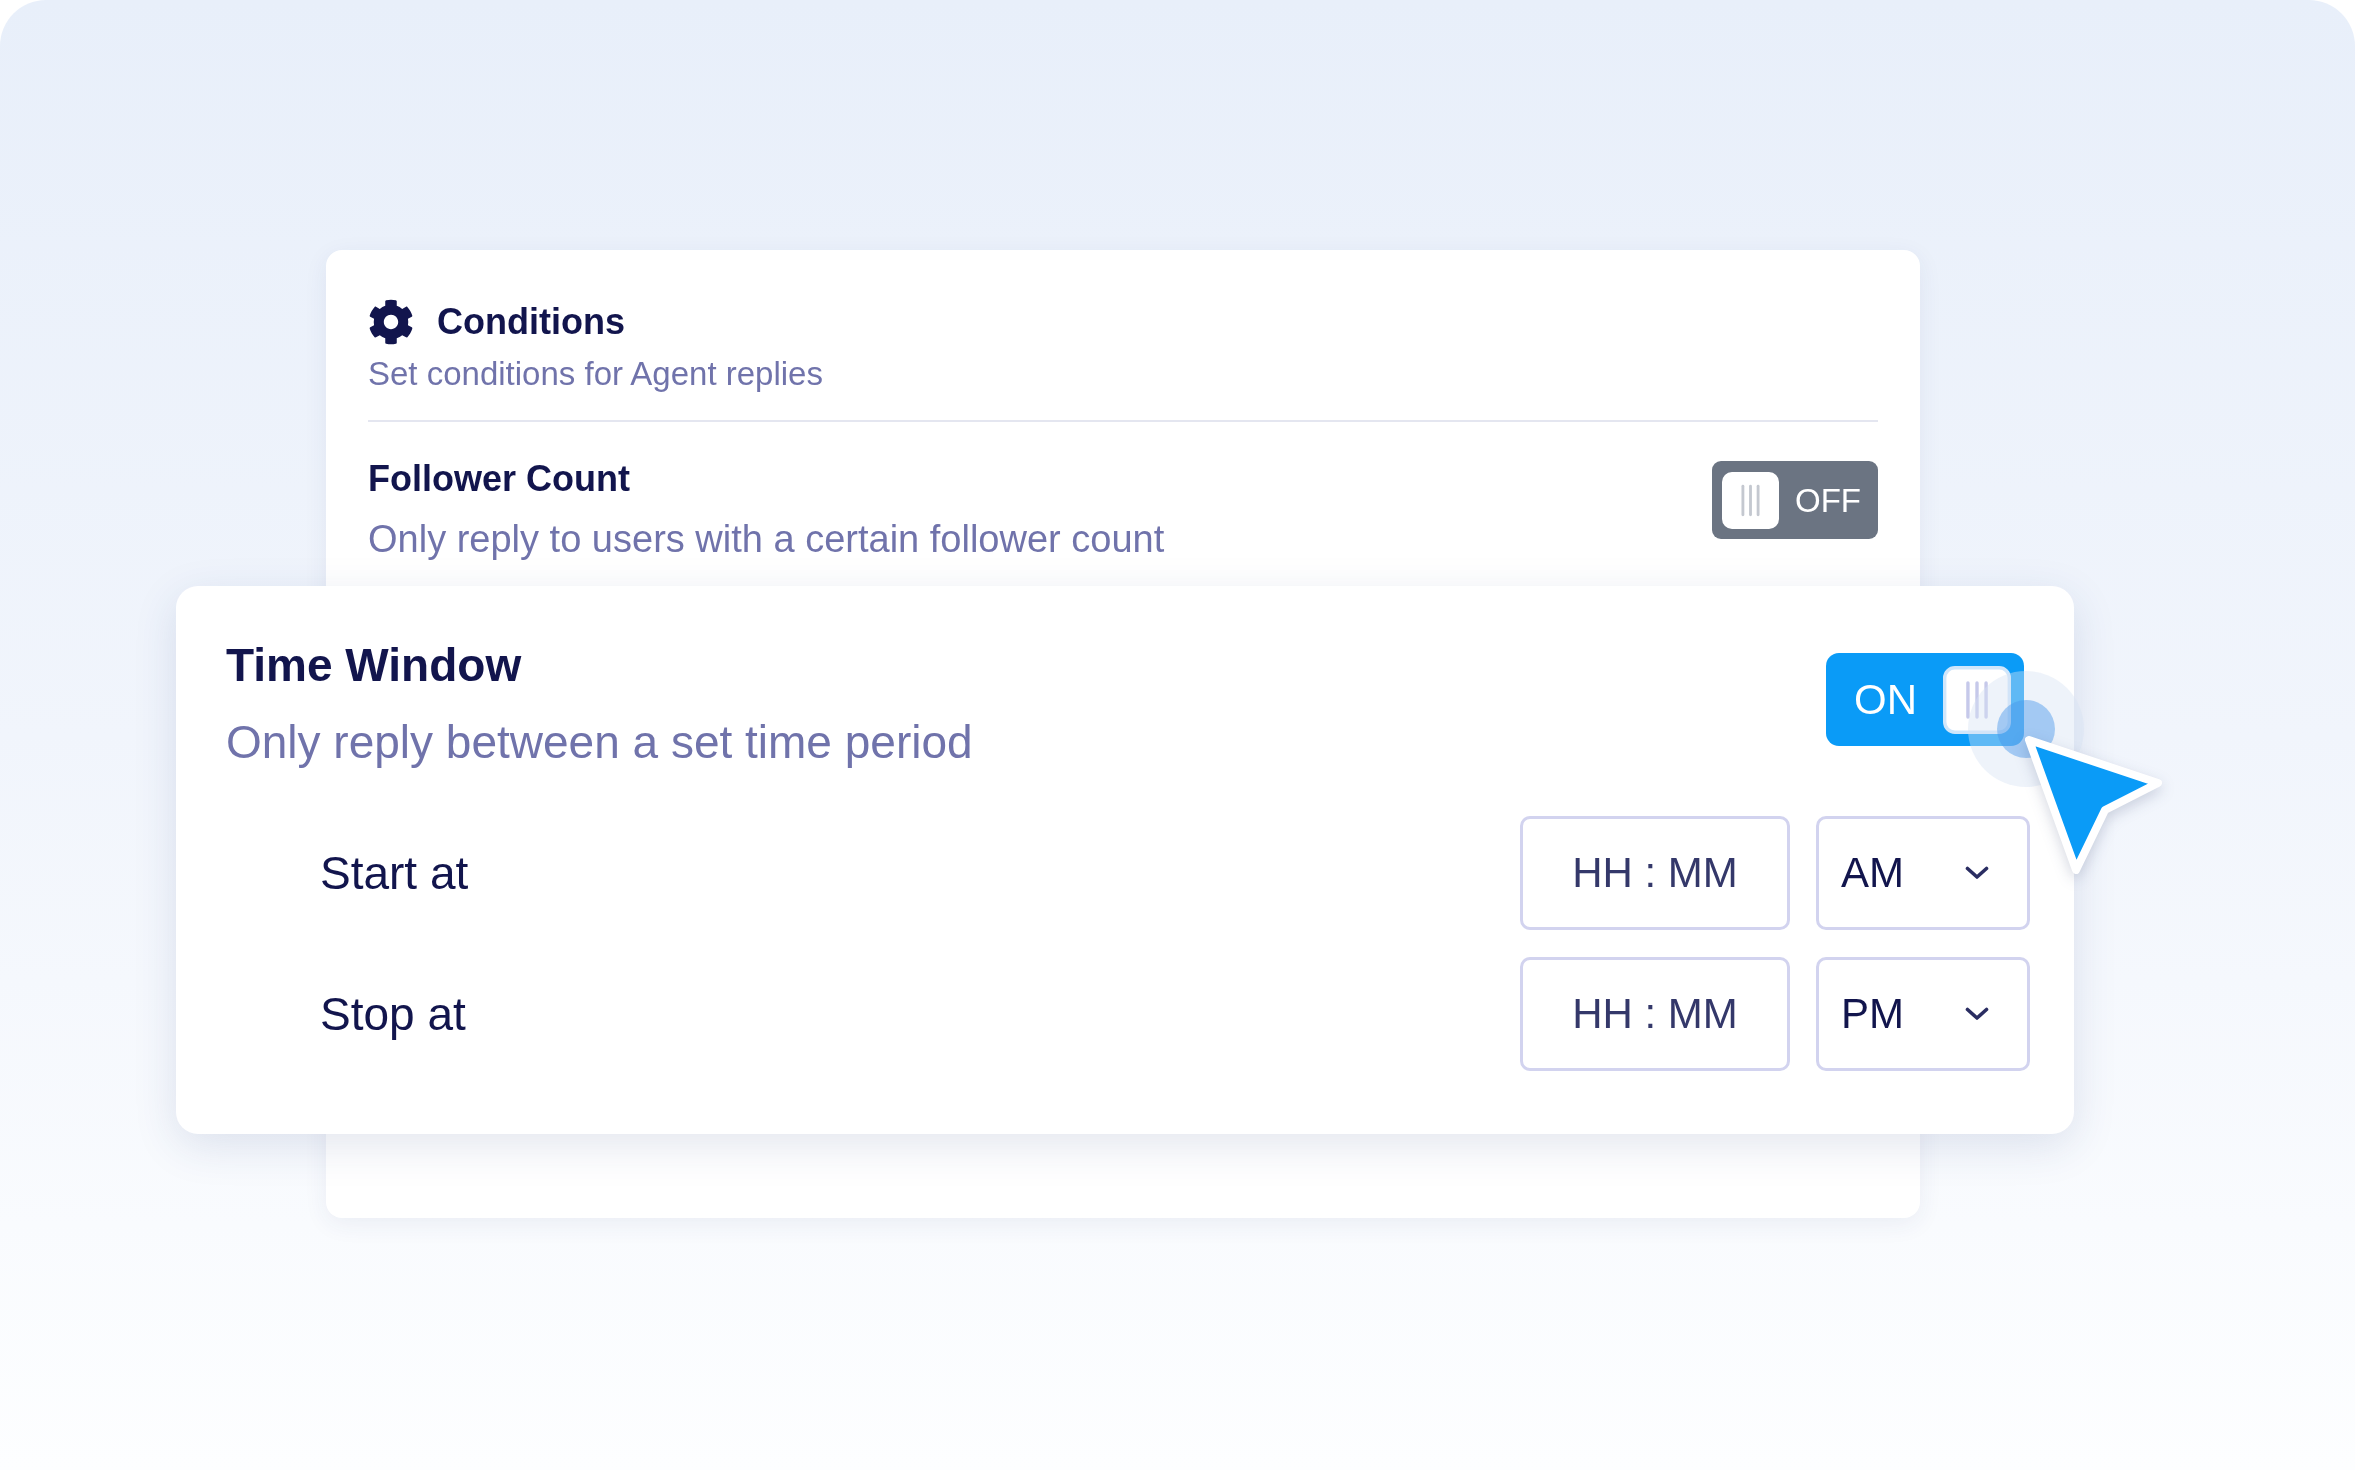 This screenshot has height=1470, width=2355. I want to click on period-dropdown: PM, so click(1923, 1014).